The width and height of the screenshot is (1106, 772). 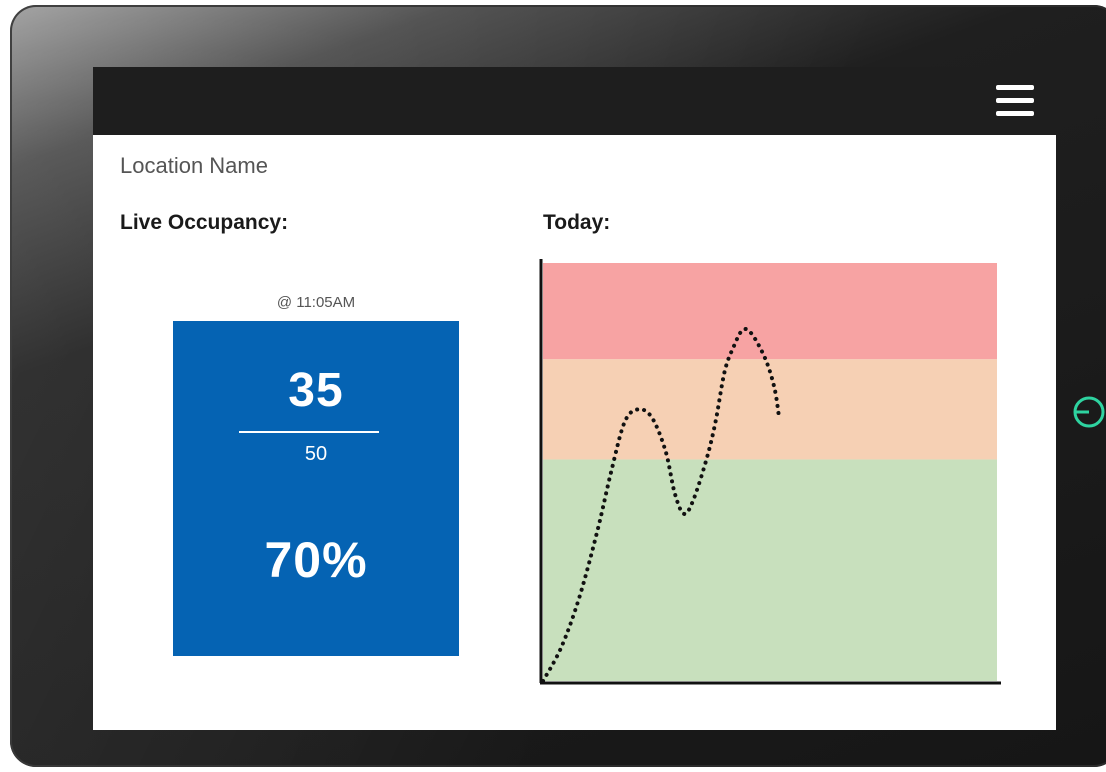 I want to click on occupancy-percent: 70%, so click(x=316, y=560).